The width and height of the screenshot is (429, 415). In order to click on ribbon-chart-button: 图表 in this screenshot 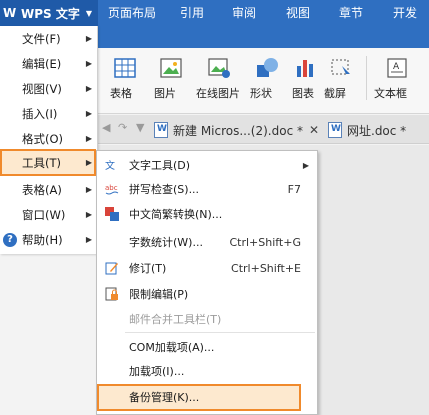, I will do `click(306, 78)`.